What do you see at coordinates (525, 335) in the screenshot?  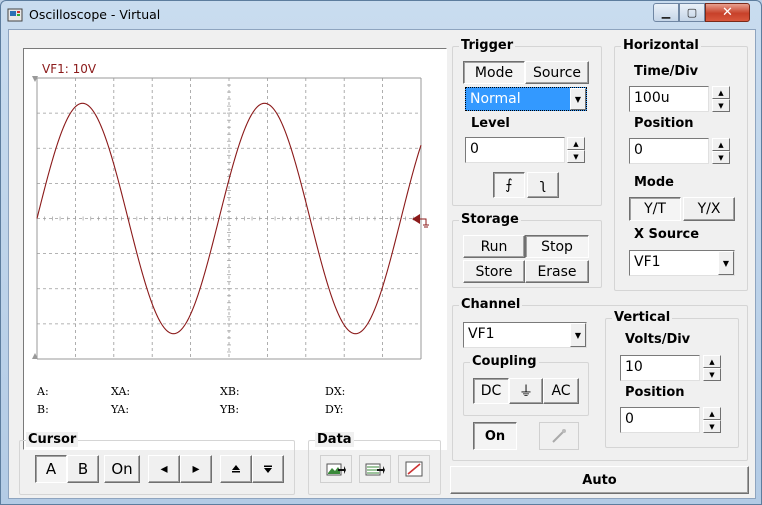 I see `channel-select: VF1` at bounding box center [525, 335].